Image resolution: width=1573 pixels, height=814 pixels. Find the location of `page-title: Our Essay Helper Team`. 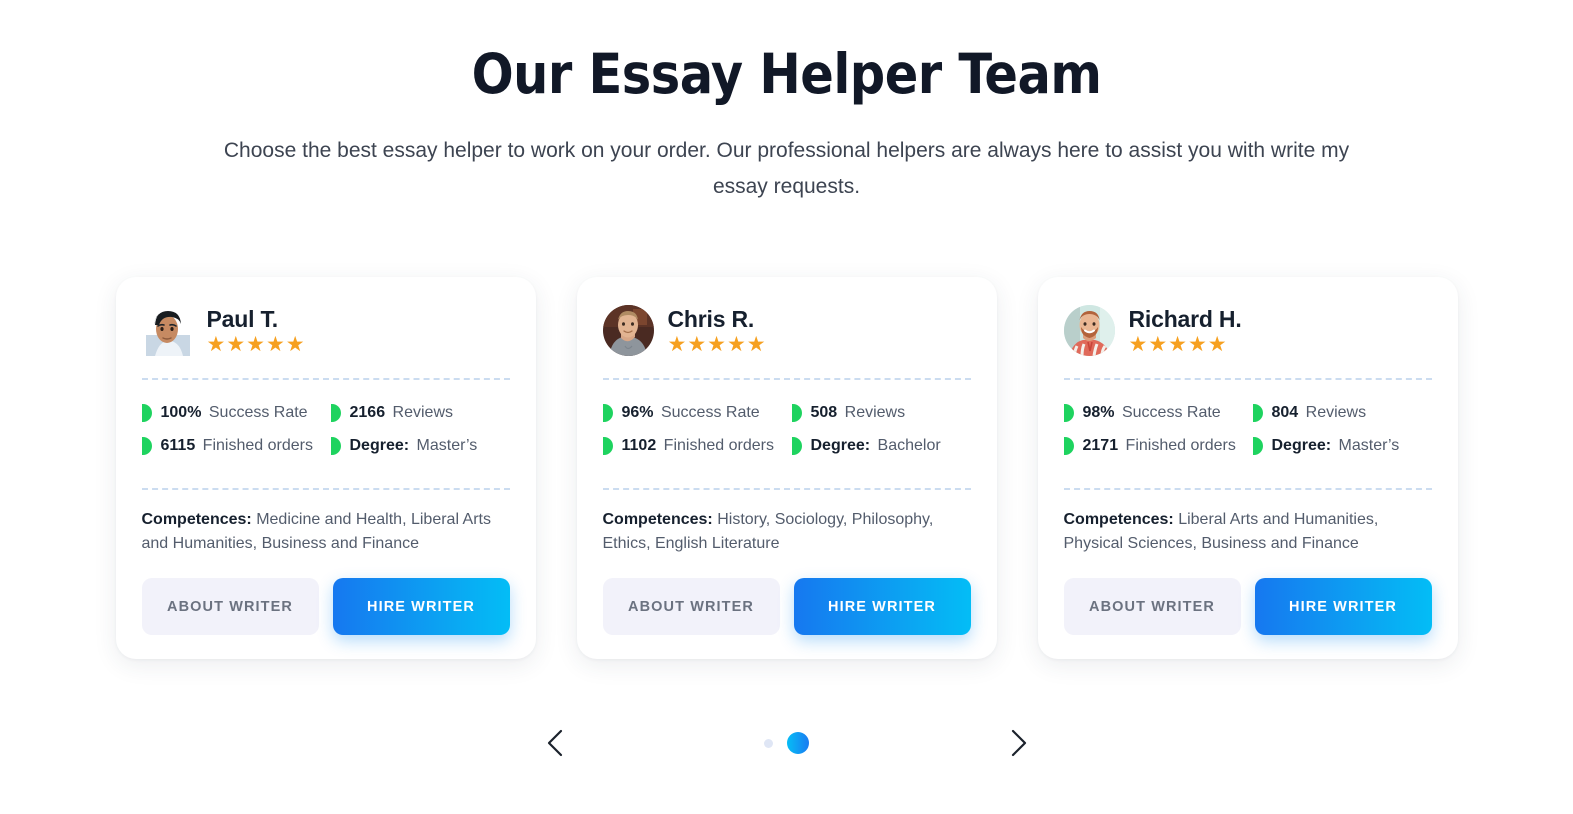

page-title: Our Essay Helper Team is located at coordinates (786, 74).